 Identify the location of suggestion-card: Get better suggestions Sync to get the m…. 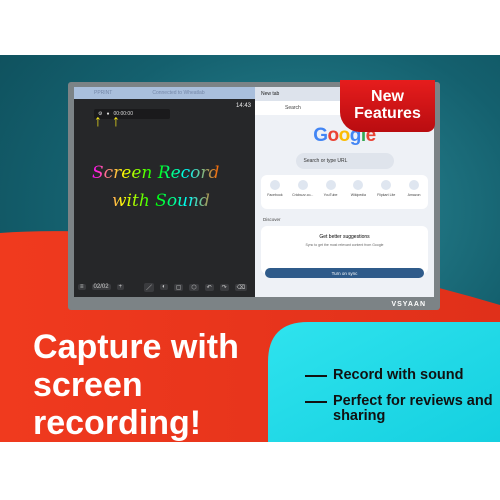
(344, 252).